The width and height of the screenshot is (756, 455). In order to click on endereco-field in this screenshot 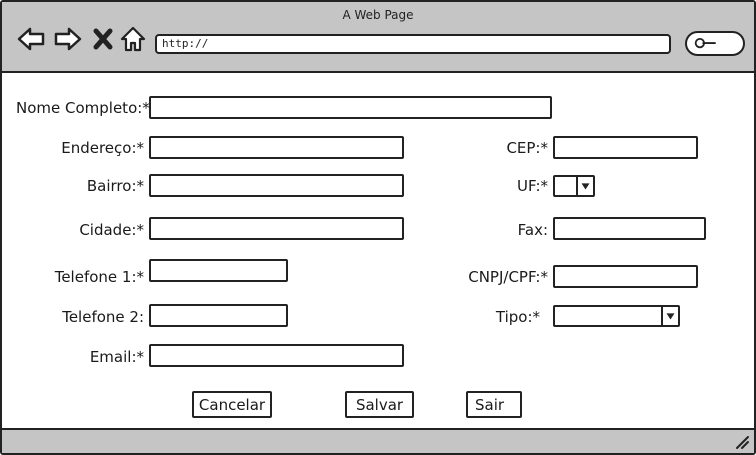, I will do `click(276, 147)`.